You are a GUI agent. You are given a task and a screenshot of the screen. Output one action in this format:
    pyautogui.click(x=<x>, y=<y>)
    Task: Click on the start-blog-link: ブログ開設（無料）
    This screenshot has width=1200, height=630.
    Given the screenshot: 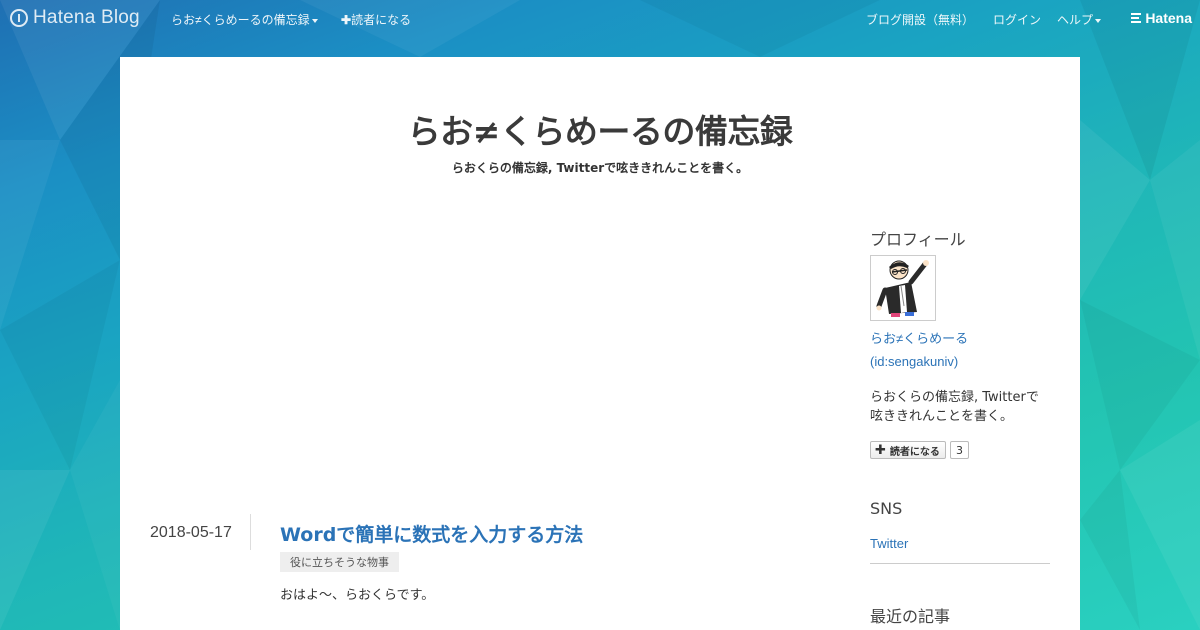 What is the action you would take?
    pyautogui.click(x=920, y=19)
    